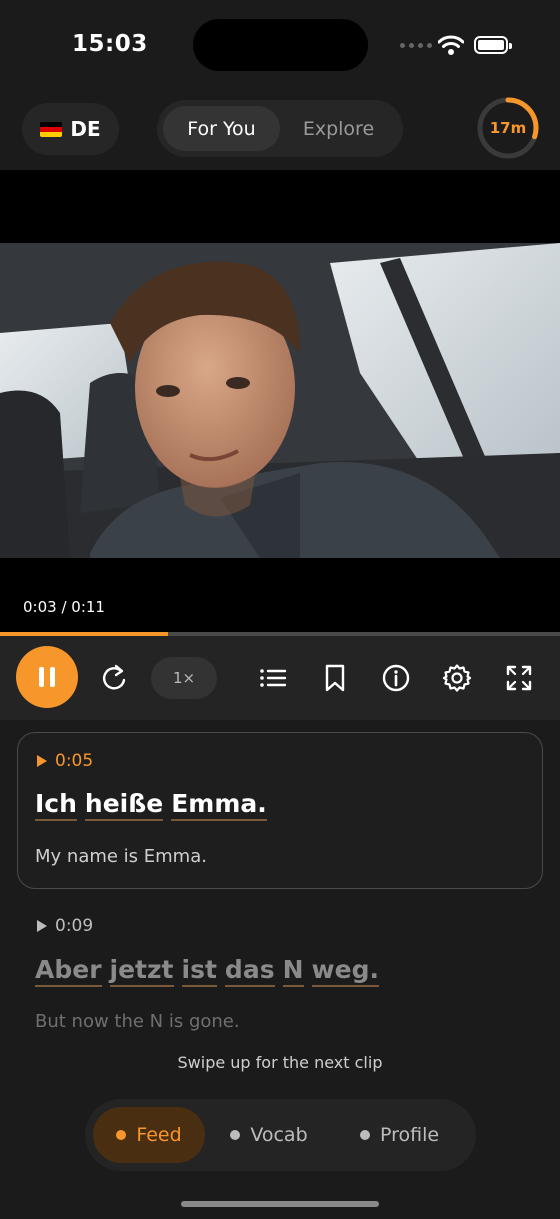 Image resolution: width=560 pixels, height=1219 pixels. I want to click on subtitle-sentence: Aber jetzt ist das N weg., so click(207, 971).